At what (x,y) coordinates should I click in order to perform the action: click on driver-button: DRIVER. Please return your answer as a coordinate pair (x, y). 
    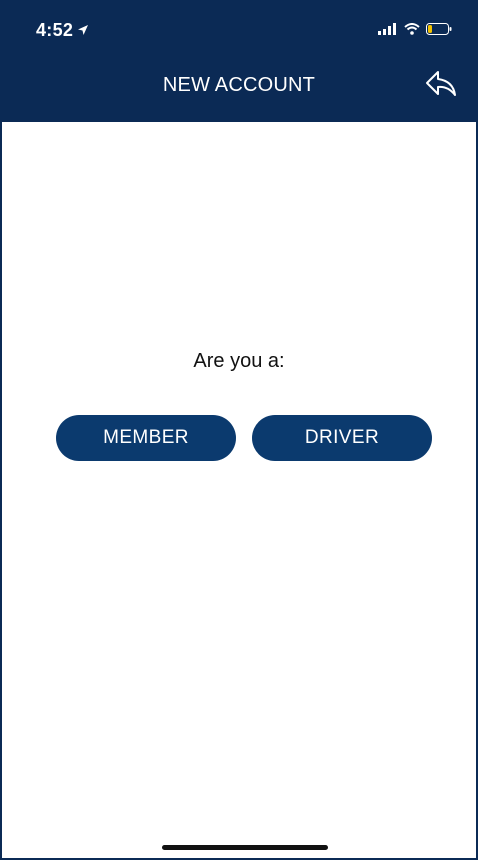
    Looking at the image, I should click on (342, 438).